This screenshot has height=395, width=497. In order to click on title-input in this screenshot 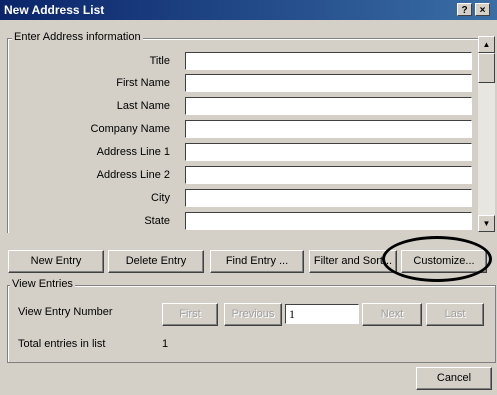, I will do `click(328, 61)`.